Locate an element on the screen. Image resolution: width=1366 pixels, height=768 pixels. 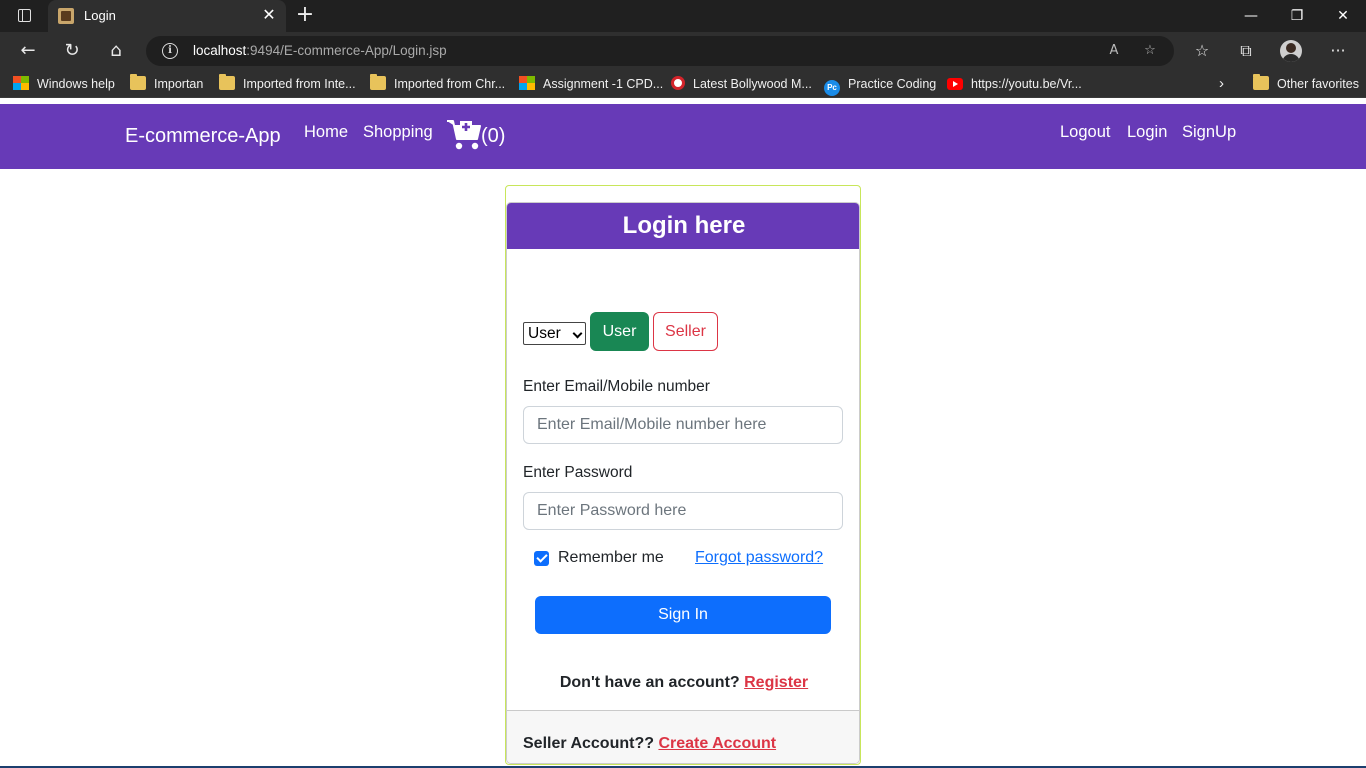
tab-actions-icon is located at coordinates (24, 16).